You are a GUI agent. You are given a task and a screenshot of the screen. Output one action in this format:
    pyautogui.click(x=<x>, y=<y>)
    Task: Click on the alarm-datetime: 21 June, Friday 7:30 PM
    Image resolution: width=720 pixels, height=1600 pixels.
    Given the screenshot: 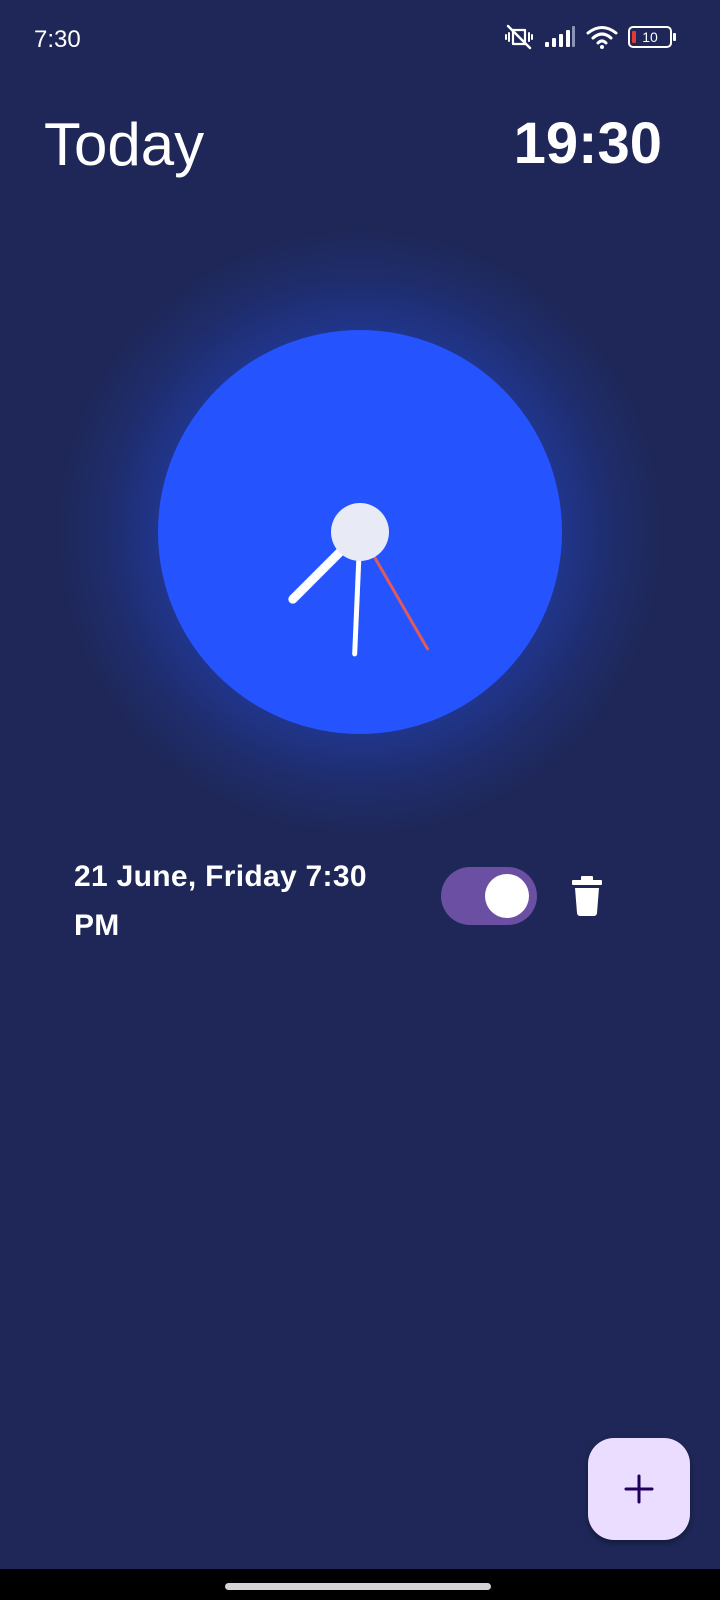 What is the action you would take?
    pyautogui.click(x=220, y=901)
    